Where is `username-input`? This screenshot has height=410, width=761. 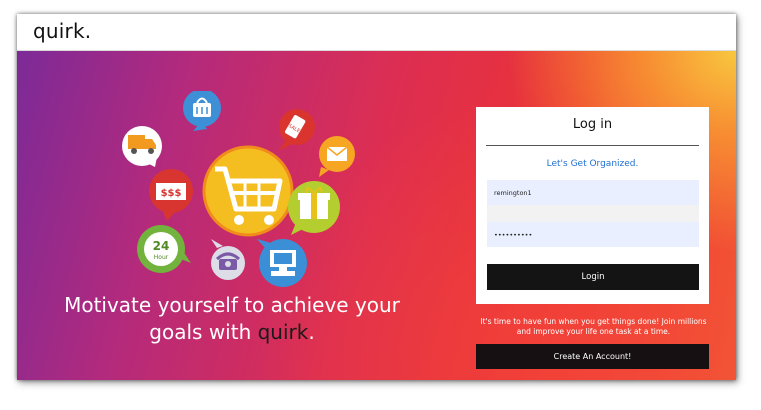 username-input is located at coordinates (593, 192).